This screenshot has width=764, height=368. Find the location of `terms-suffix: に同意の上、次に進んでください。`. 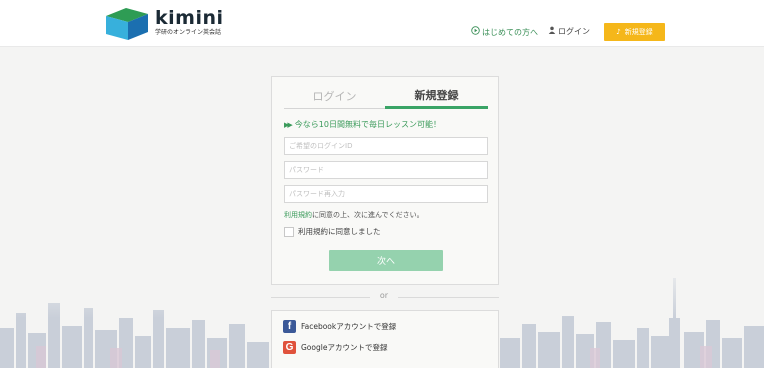

terms-suffix: に同意の上、次に進んでください。 is located at coordinates (368, 215).